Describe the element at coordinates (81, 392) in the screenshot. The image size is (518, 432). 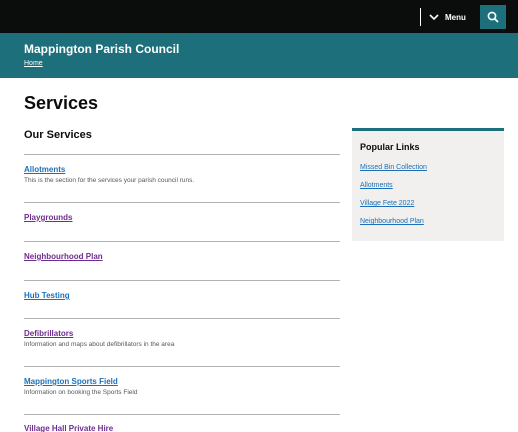
I see `service-description: Information on booking the Sports Field` at that location.